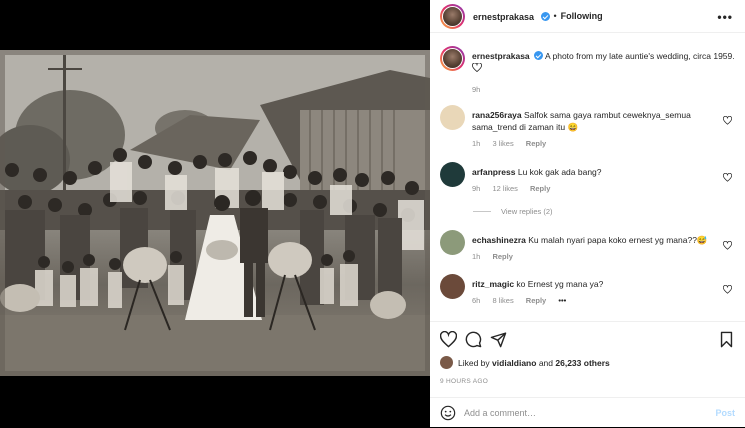 The image size is (745, 428). What do you see at coordinates (448, 339) in the screenshot?
I see `heart-icon` at bounding box center [448, 339].